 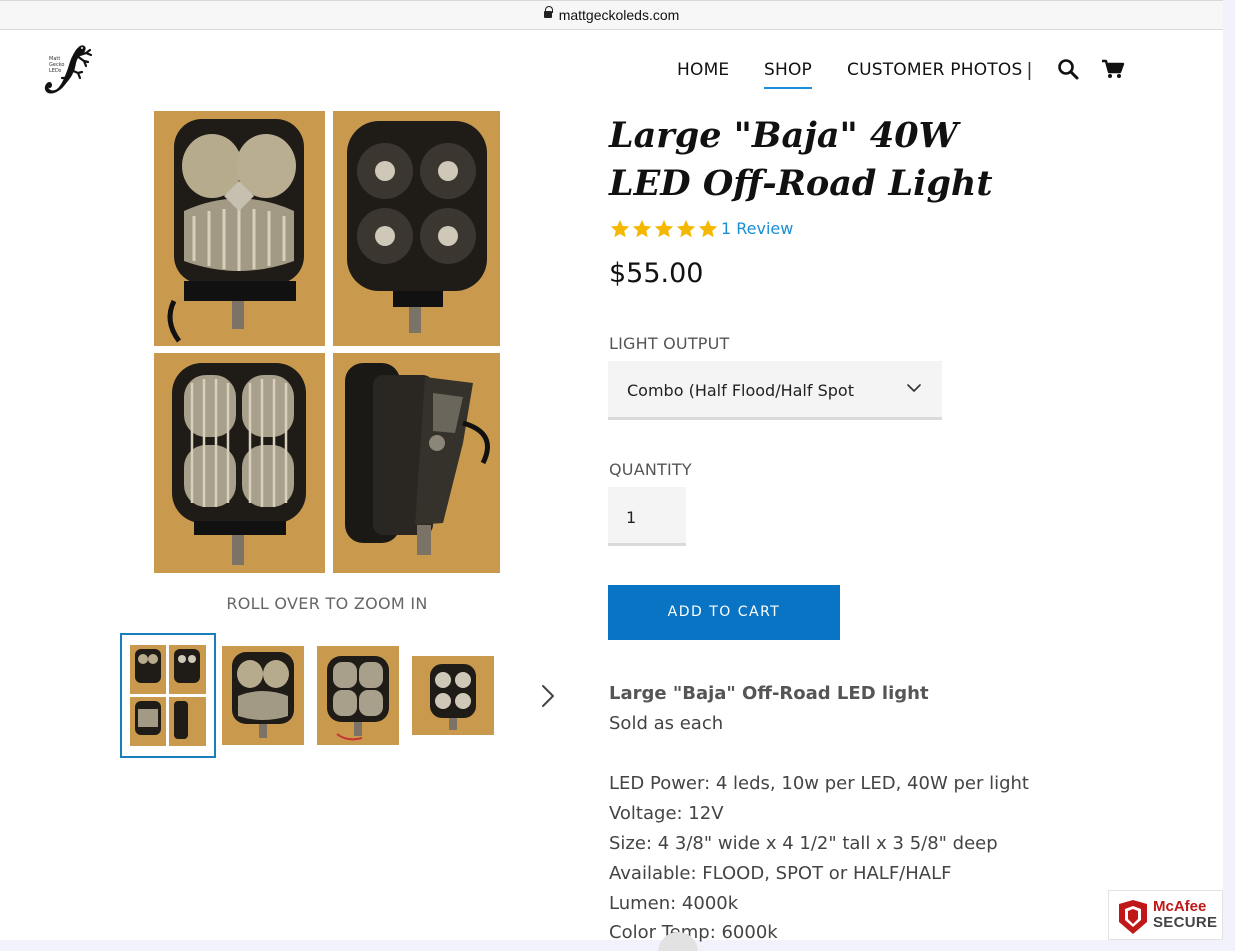 What do you see at coordinates (327, 603) in the screenshot?
I see `zoom-hint: ROLL OVER TO ZOOM IN` at bounding box center [327, 603].